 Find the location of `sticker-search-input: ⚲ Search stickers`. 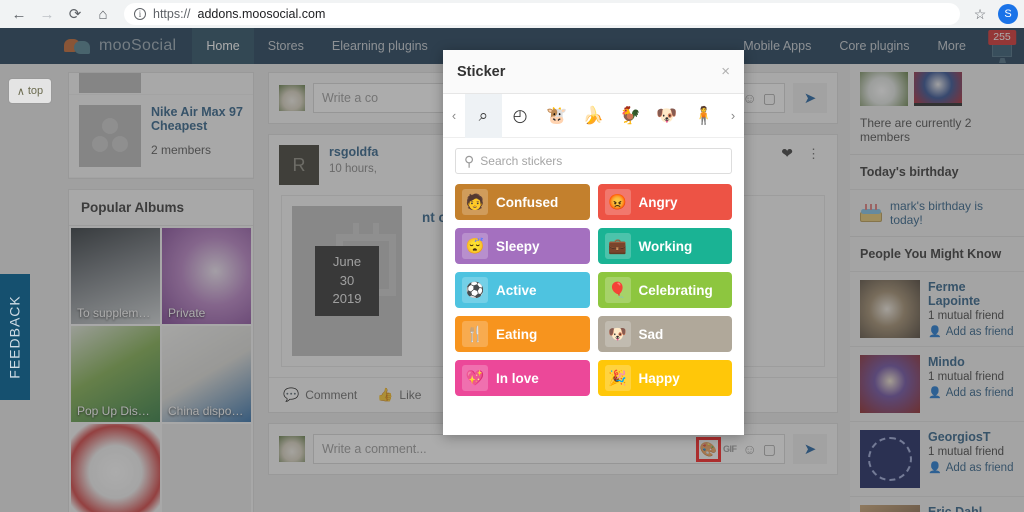

sticker-search-input: ⚲ Search stickers is located at coordinates (593, 161).